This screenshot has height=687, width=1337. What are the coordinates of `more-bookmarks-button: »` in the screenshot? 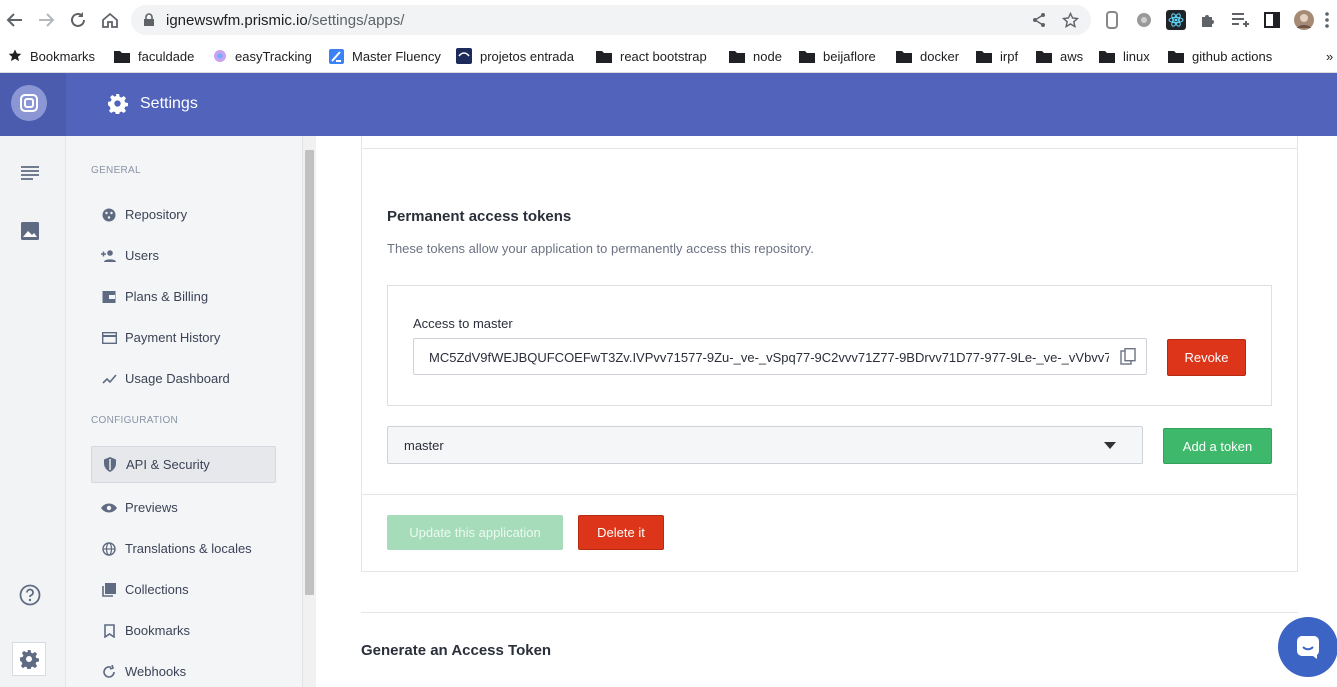 It's located at (1329, 56).